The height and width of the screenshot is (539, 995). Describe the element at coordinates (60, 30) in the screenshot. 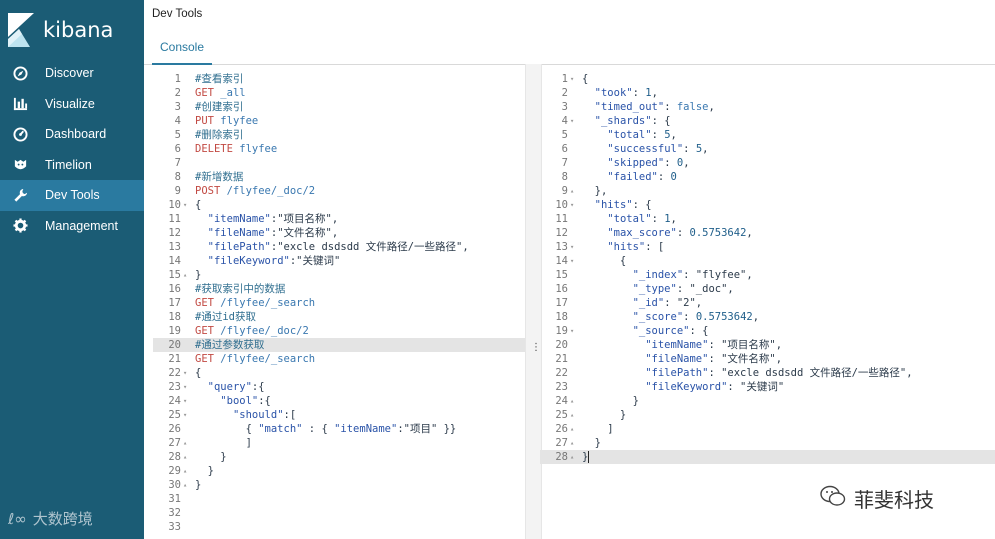

I see `kibana-logo: kibana` at that location.